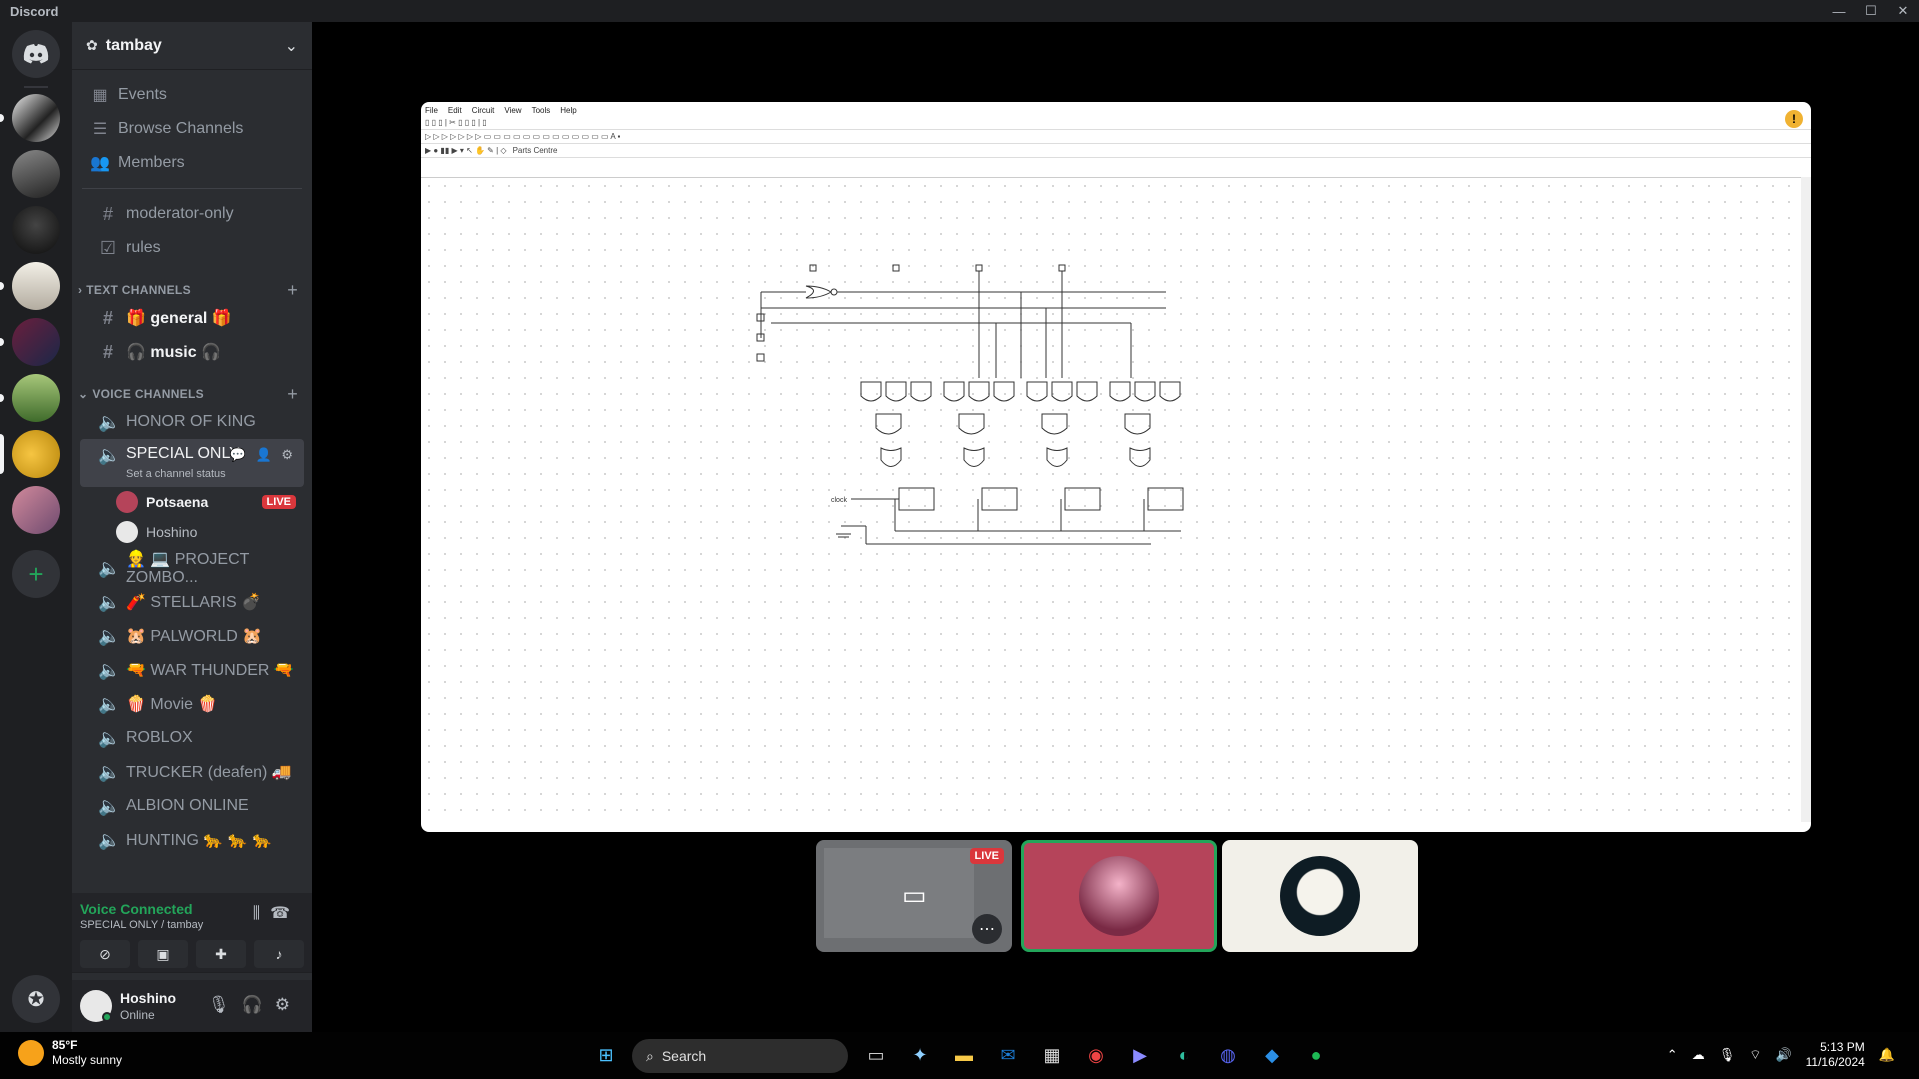 The width and height of the screenshot is (1919, 1079). I want to click on channel-rules: ☑ rules, so click(192, 248).